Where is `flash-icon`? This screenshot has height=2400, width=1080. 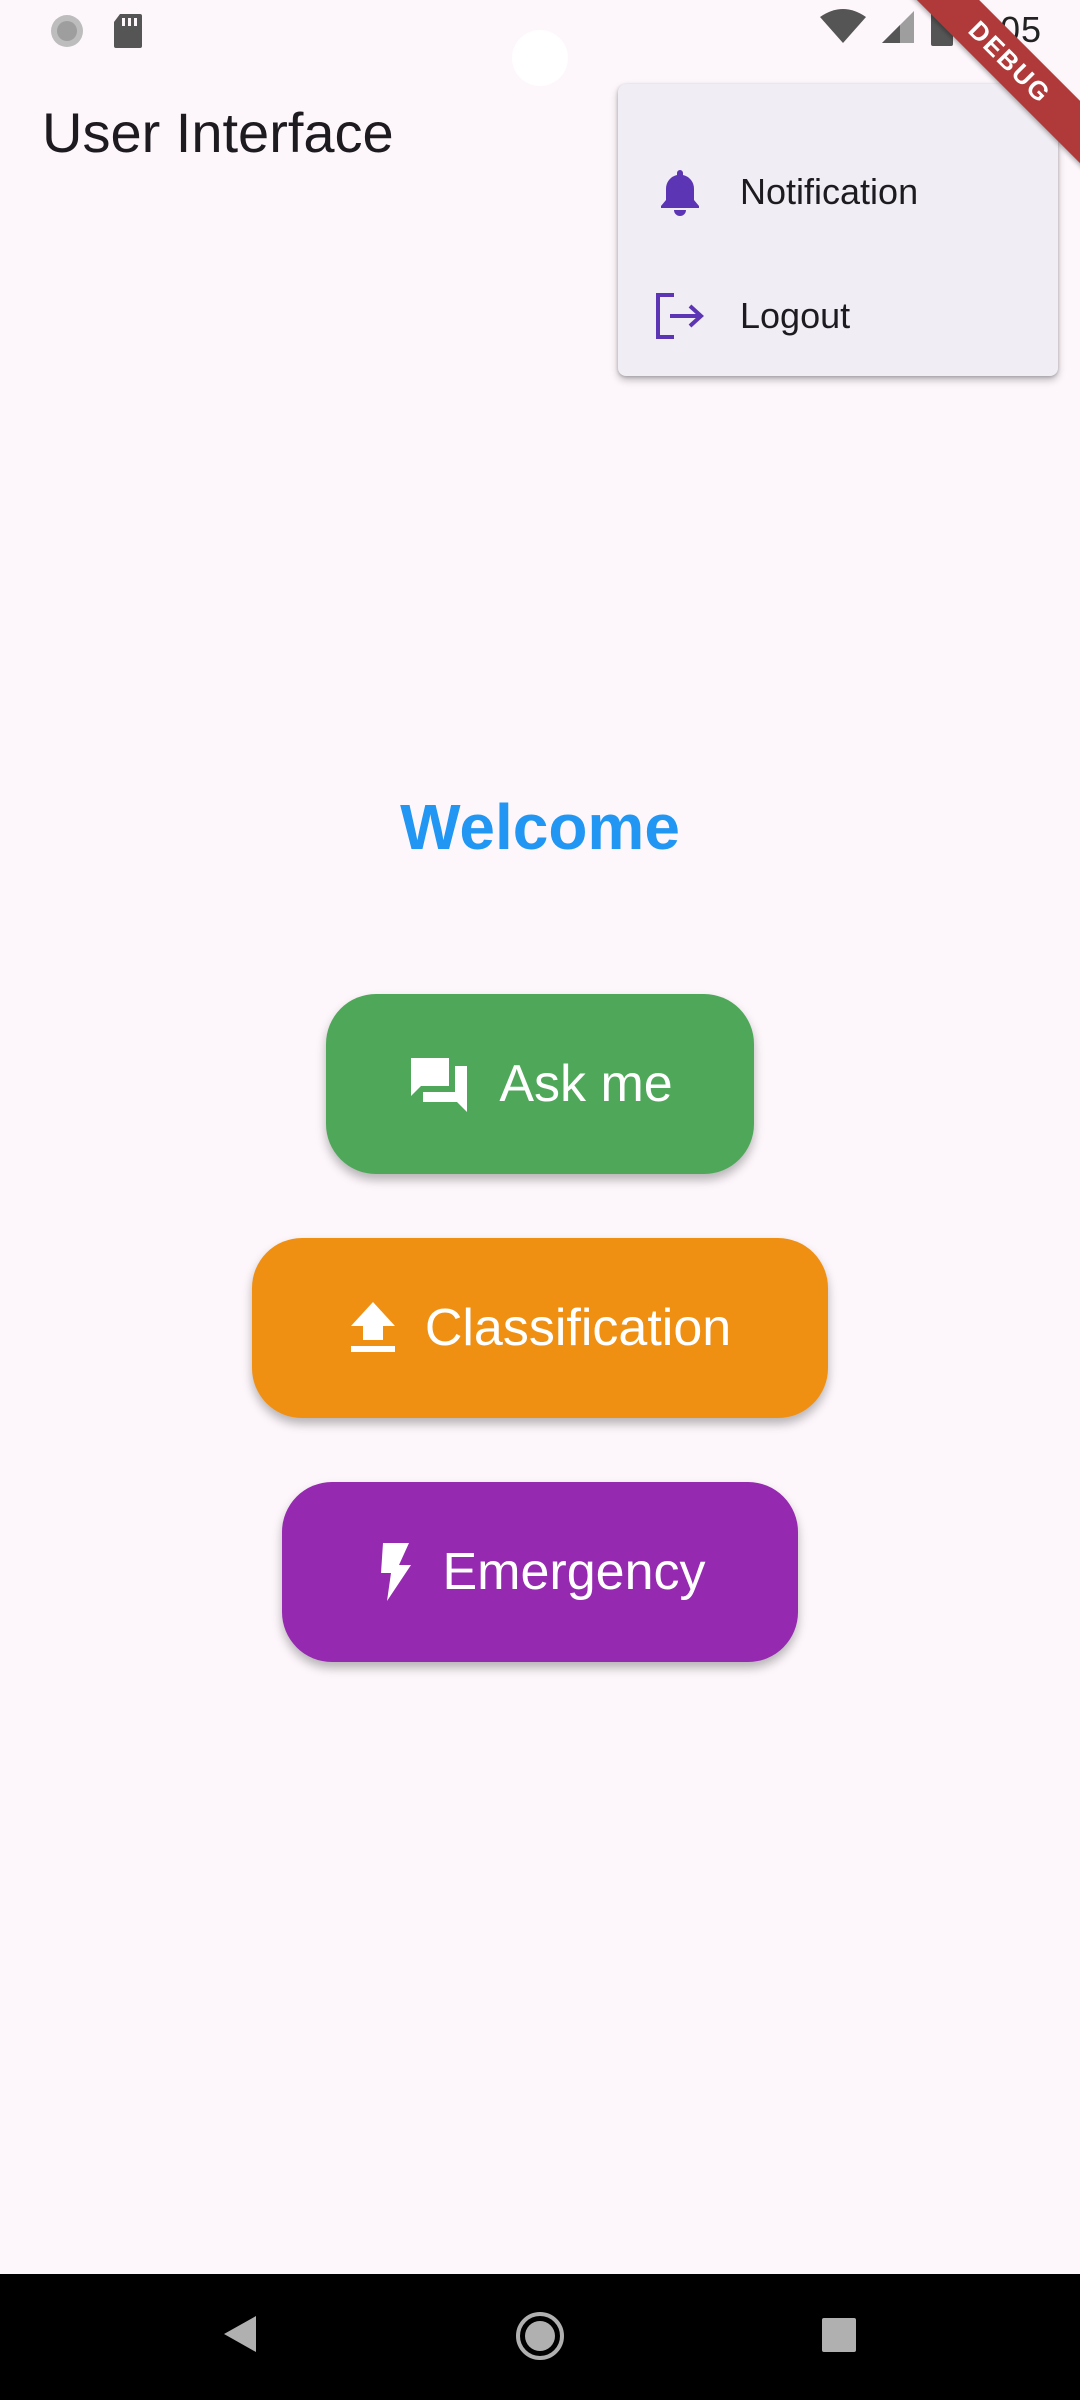 flash-icon is located at coordinates (395, 1572).